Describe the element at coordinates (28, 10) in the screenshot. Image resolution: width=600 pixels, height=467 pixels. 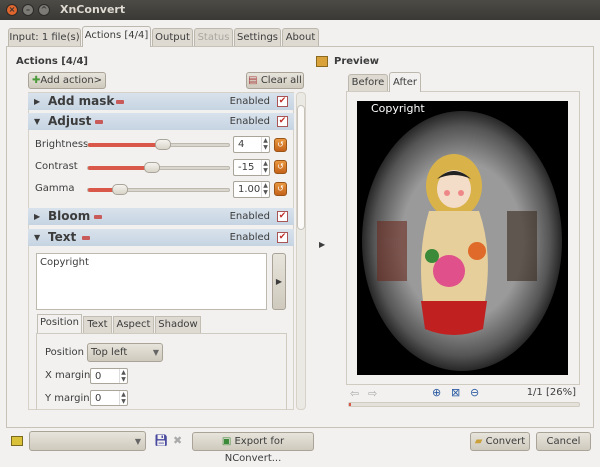
I see `minimize-icon: –` at that location.